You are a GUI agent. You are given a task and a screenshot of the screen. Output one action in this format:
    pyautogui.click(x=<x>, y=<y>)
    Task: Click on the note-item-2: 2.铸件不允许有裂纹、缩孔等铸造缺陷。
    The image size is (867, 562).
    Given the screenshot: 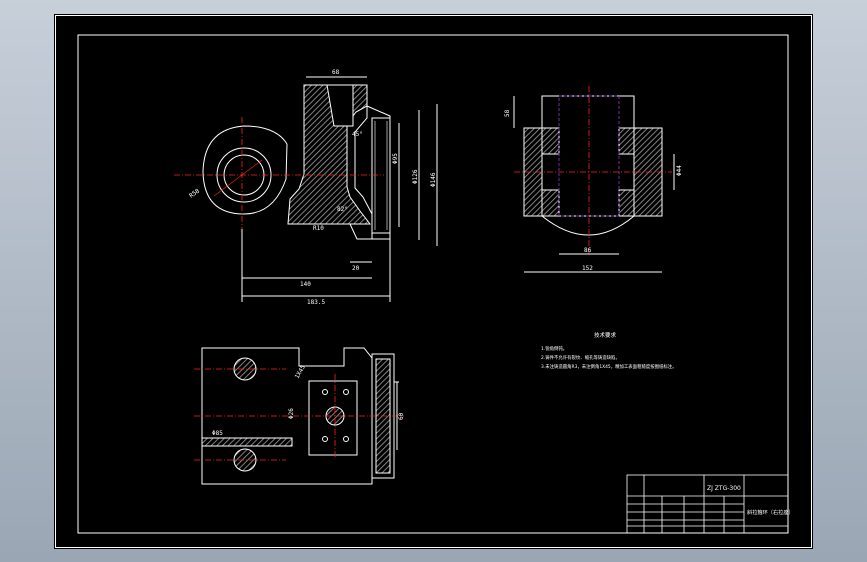 What is the action you would take?
    pyautogui.click(x=580, y=357)
    